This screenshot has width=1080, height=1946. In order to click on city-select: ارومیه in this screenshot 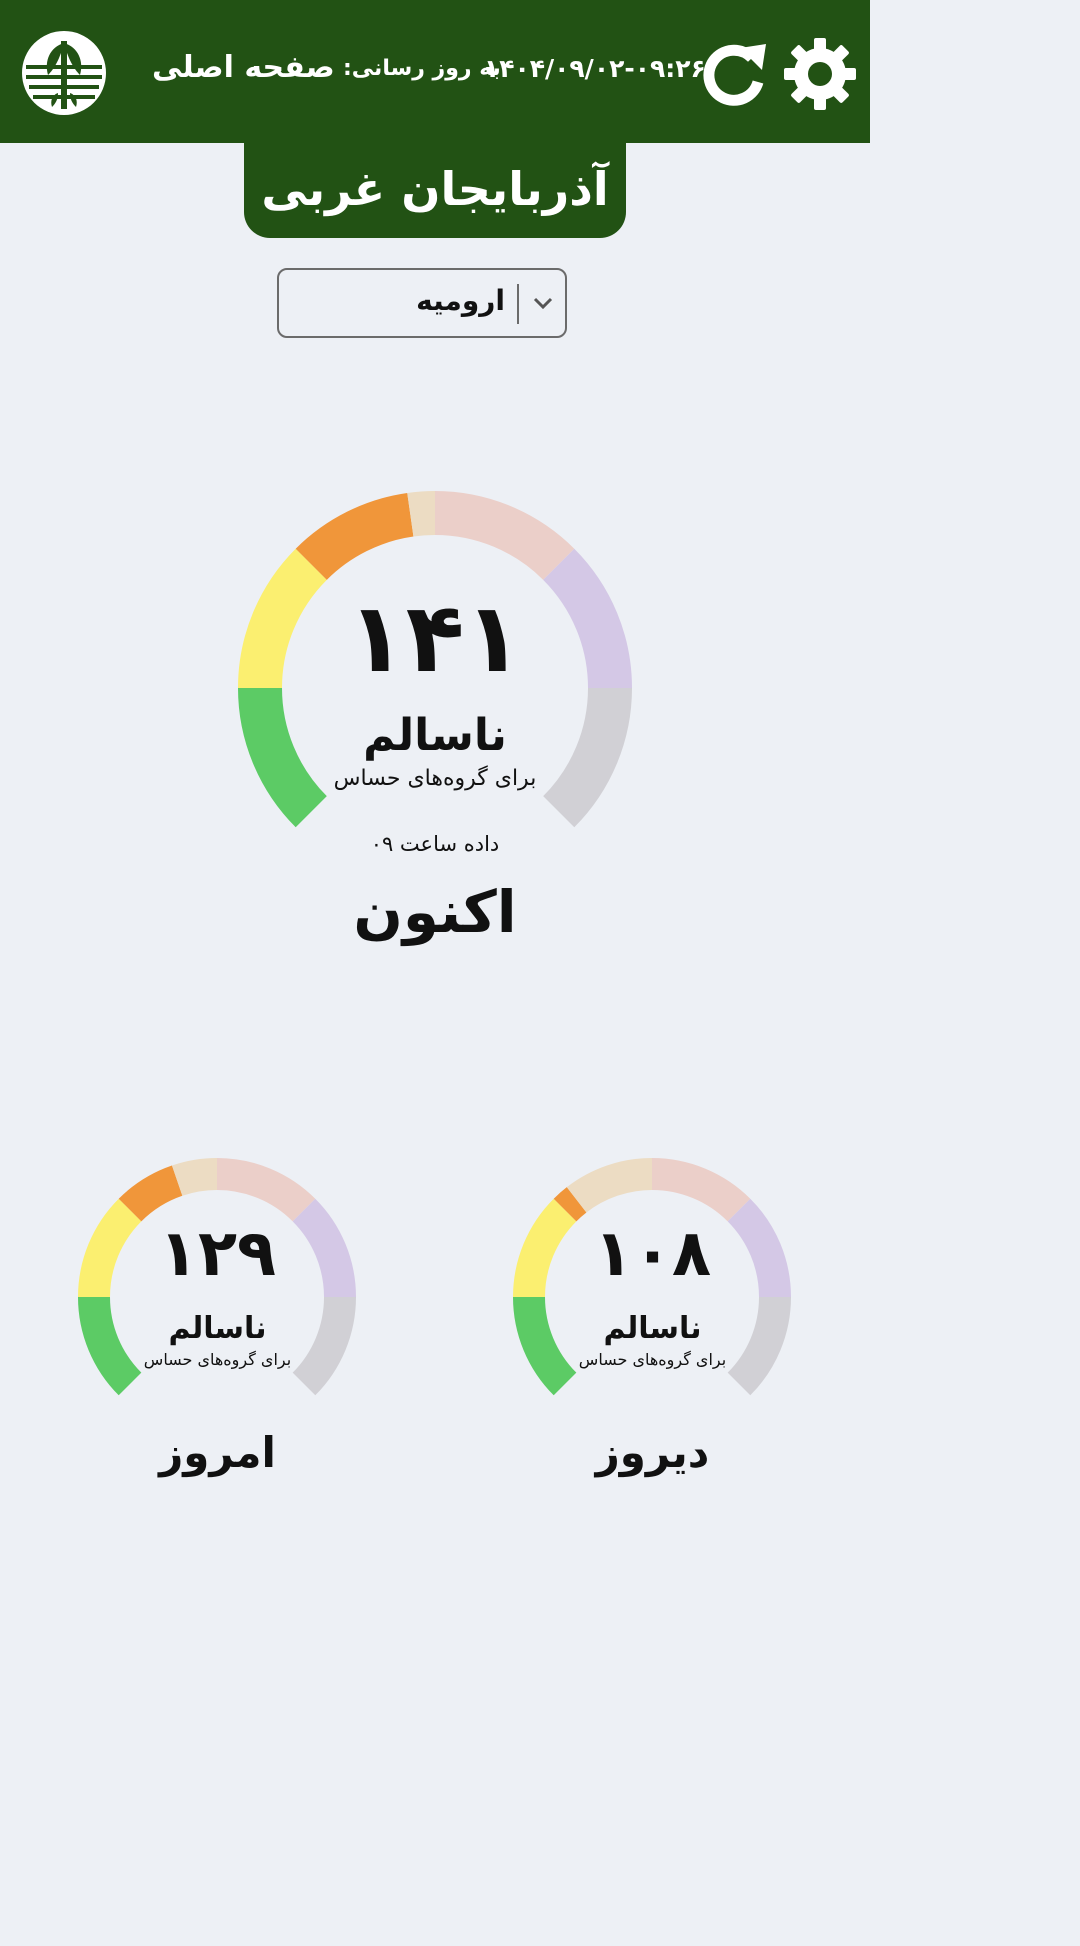, I will do `click(422, 303)`.